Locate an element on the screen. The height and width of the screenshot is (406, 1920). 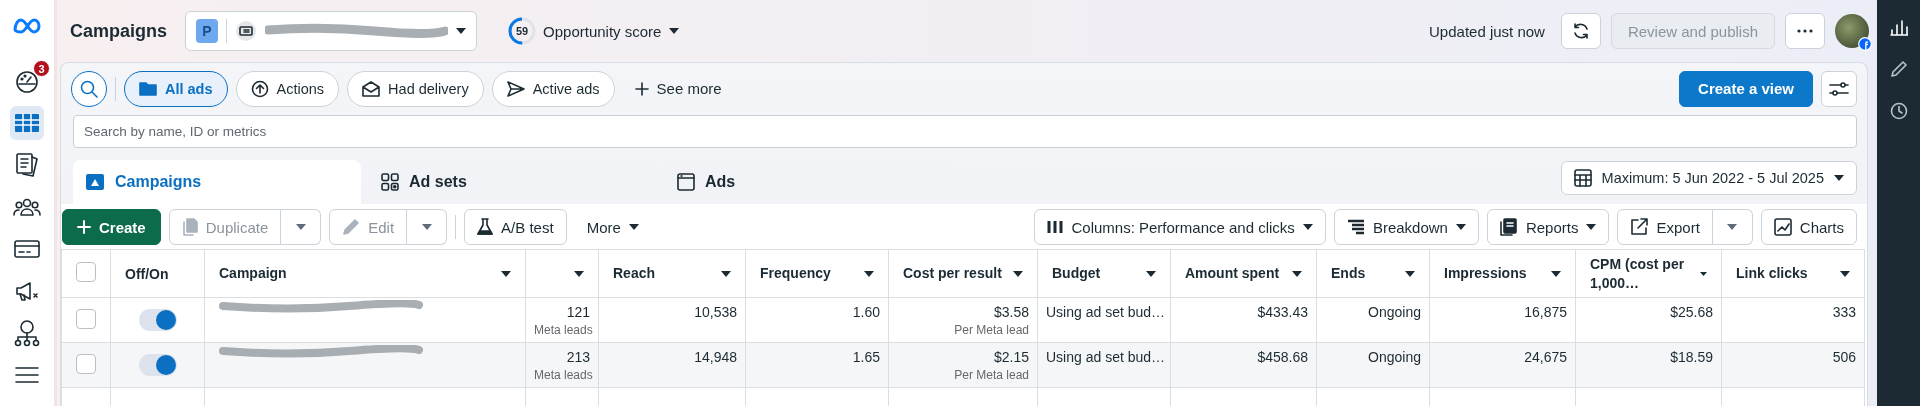
breakdown-button: Breakdown is located at coordinates (1406, 227).